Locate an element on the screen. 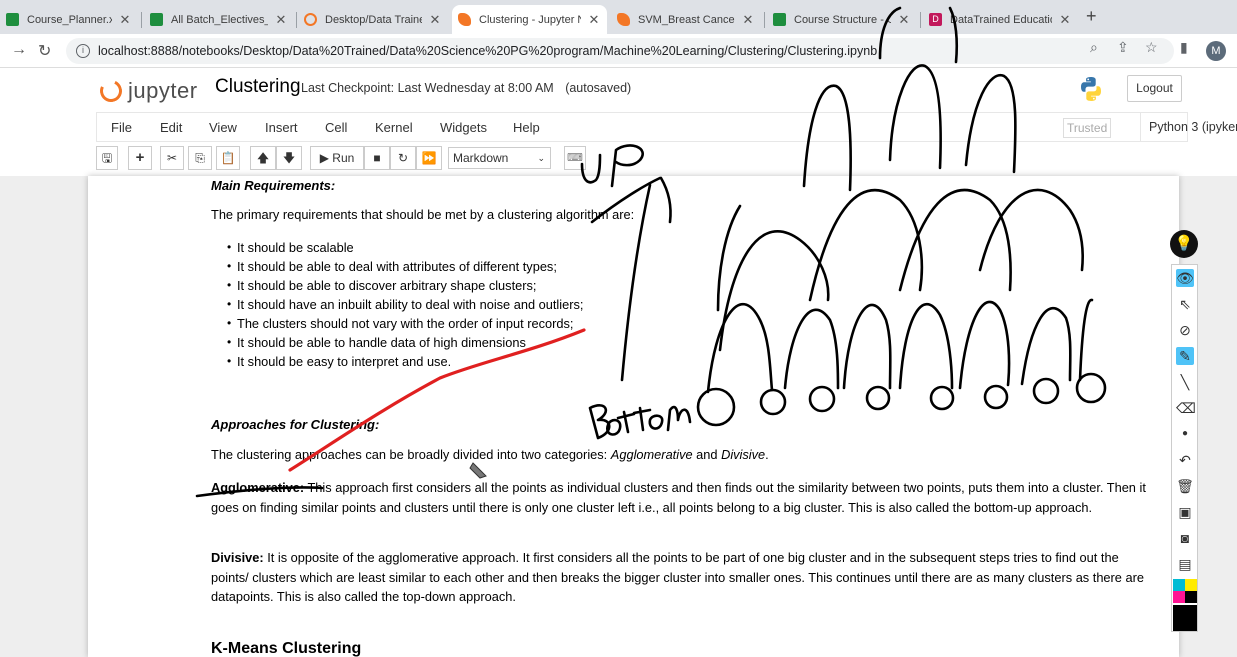  menu-widgets: Widgets is located at coordinates (463, 127).